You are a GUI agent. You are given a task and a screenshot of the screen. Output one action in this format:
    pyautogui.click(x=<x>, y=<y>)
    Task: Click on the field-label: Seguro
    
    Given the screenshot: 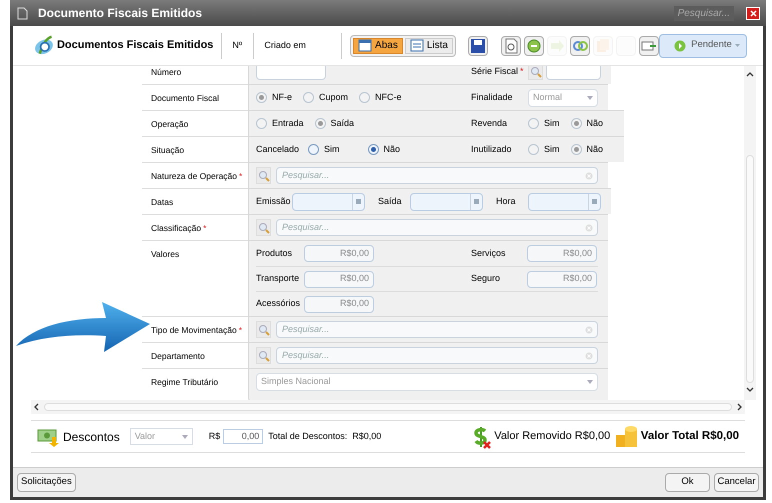 What is the action you would take?
    pyautogui.click(x=486, y=279)
    